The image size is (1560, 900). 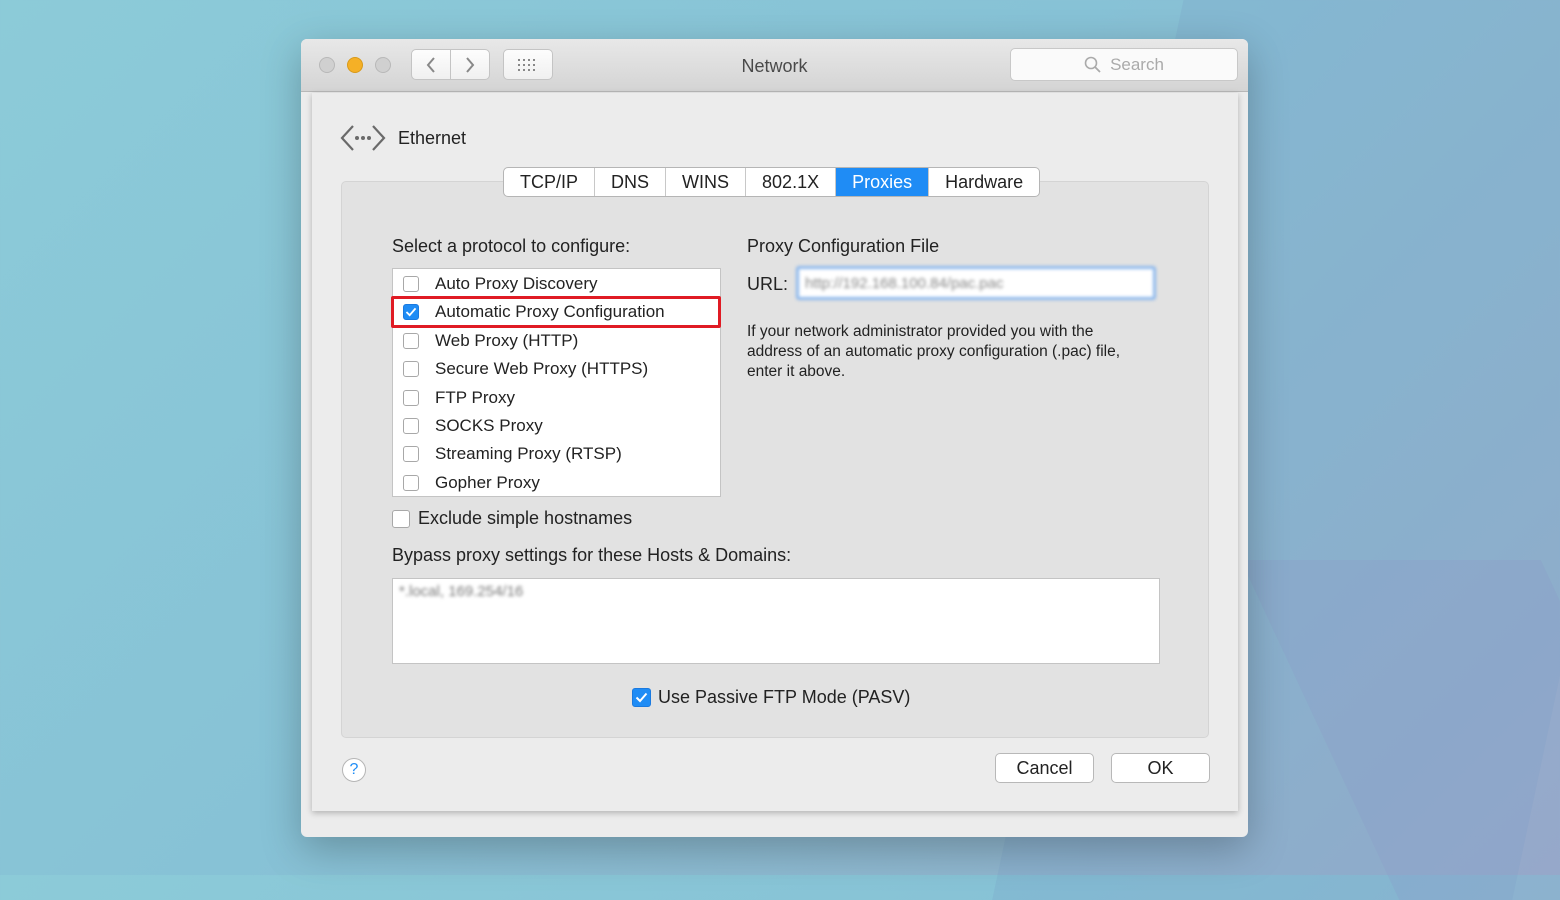 What do you see at coordinates (487, 482) in the screenshot?
I see `protocol-label: Gopher Proxy` at bounding box center [487, 482].